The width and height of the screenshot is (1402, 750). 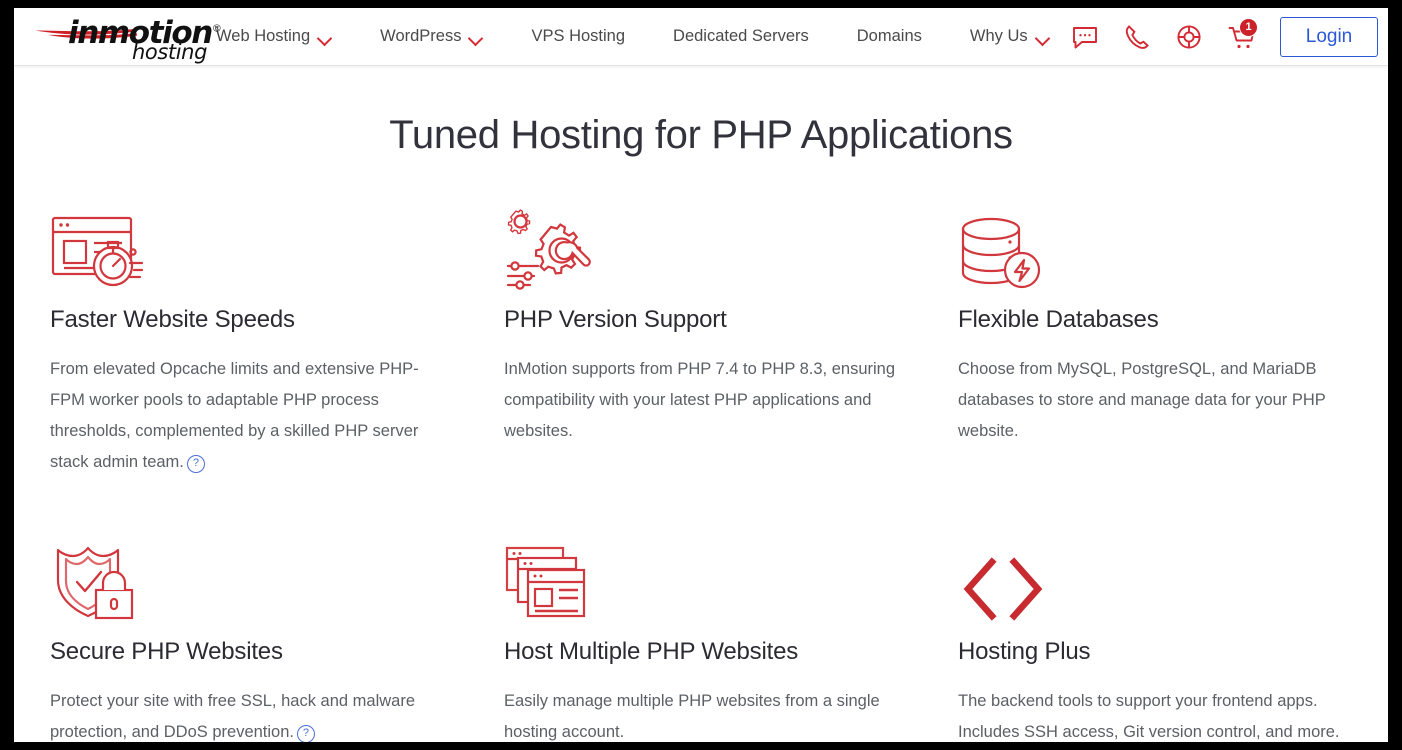 I want to click on nav-item-web-hosting: Web Hosting, so click(x=274, y=36).